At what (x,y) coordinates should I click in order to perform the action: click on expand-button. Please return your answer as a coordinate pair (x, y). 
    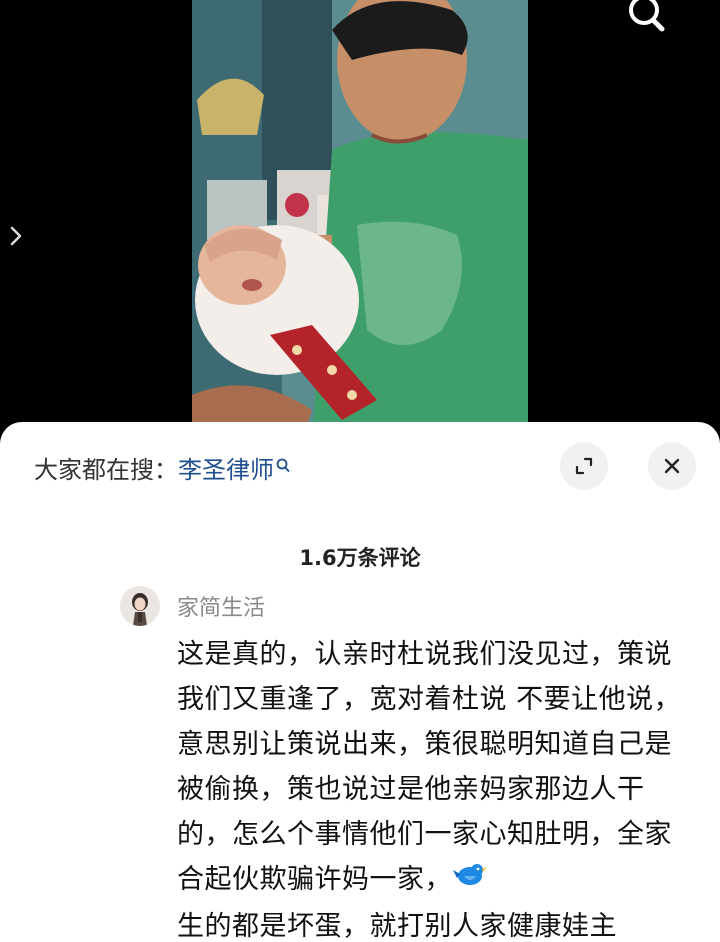
    Looking at the image, I should click on (584, 466).